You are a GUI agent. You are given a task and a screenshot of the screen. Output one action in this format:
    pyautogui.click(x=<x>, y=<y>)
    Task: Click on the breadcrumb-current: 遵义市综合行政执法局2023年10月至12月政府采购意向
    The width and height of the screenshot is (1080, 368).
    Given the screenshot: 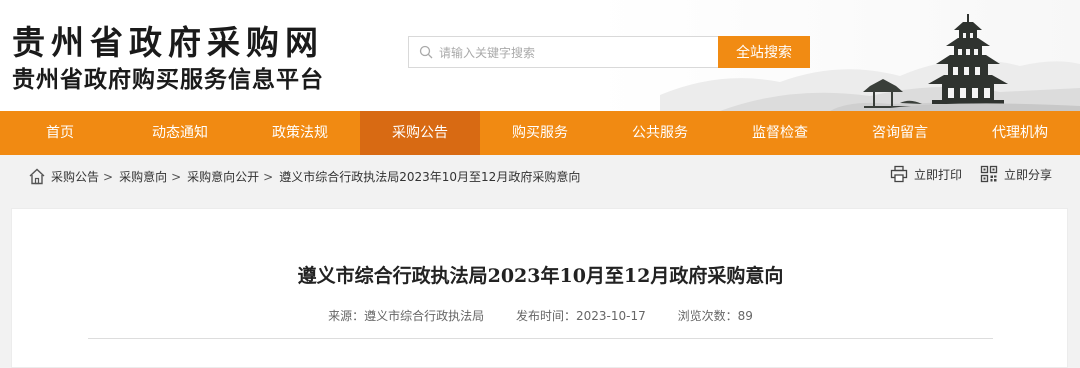 What is the action you would take?
    pyautogui.click(x=430, y=177)
    